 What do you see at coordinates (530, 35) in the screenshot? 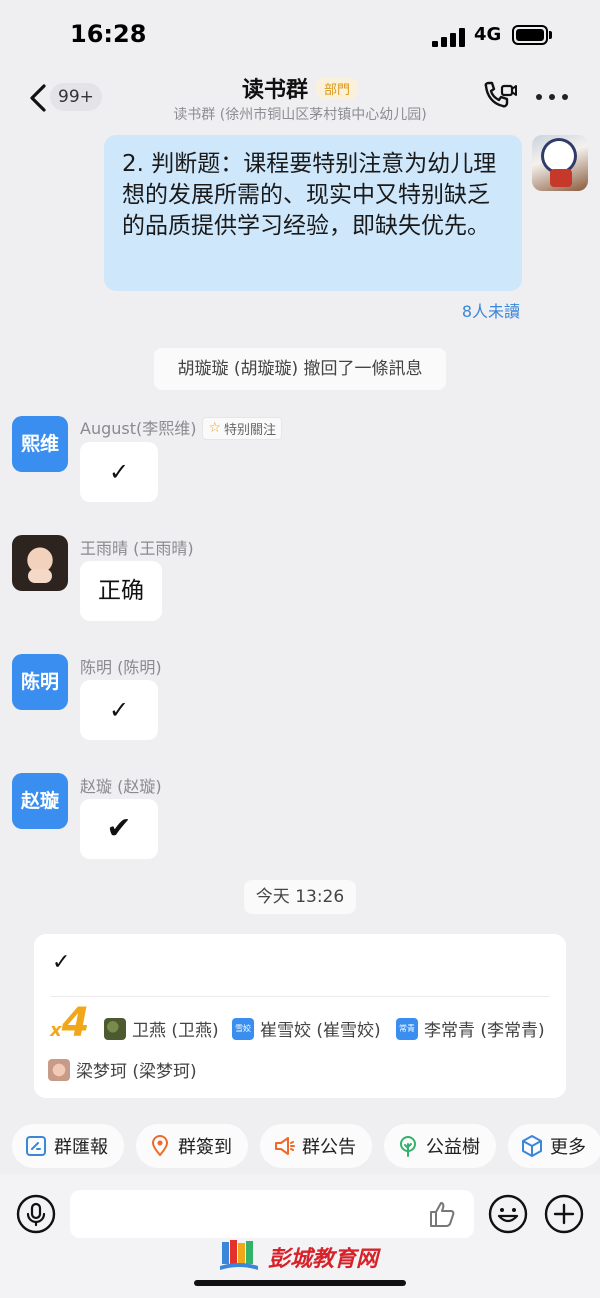
I see `battery-icon` at bounding box center [530, 35].